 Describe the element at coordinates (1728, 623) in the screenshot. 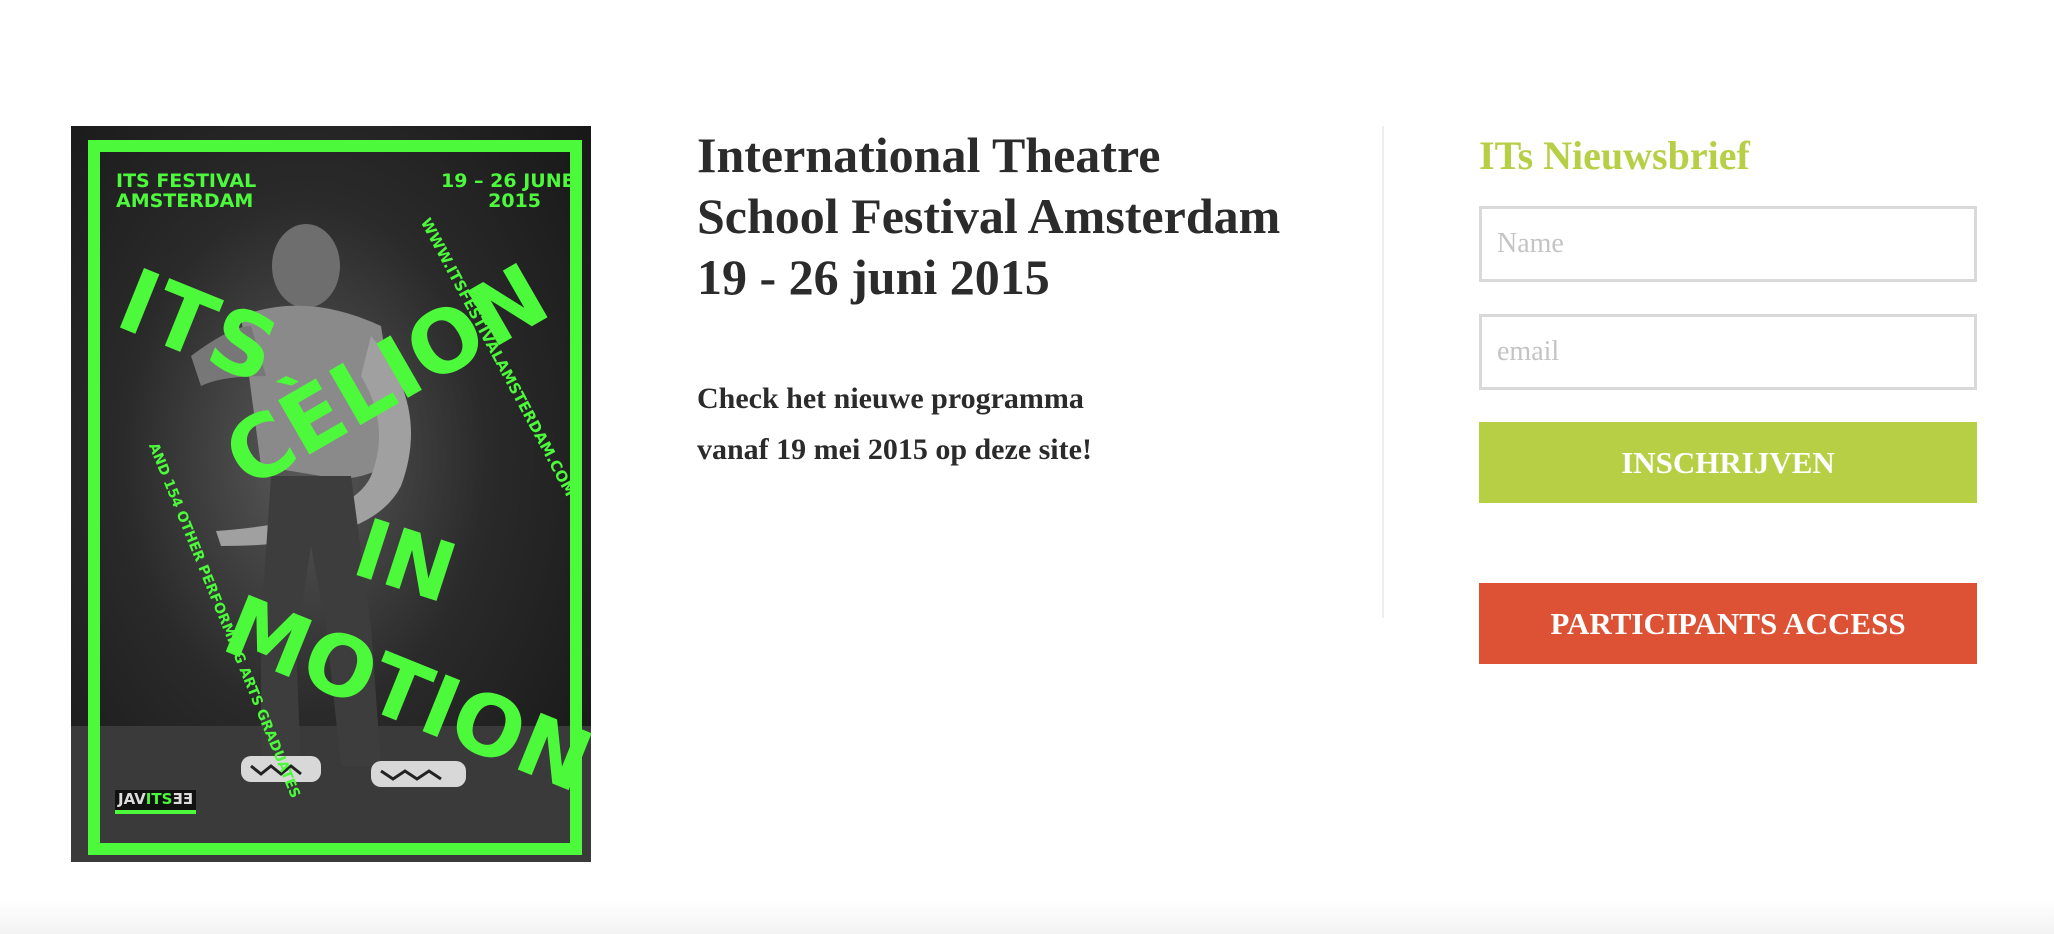

I see `participants-access-button: PARTICIPANTS ACCESS` at that location.